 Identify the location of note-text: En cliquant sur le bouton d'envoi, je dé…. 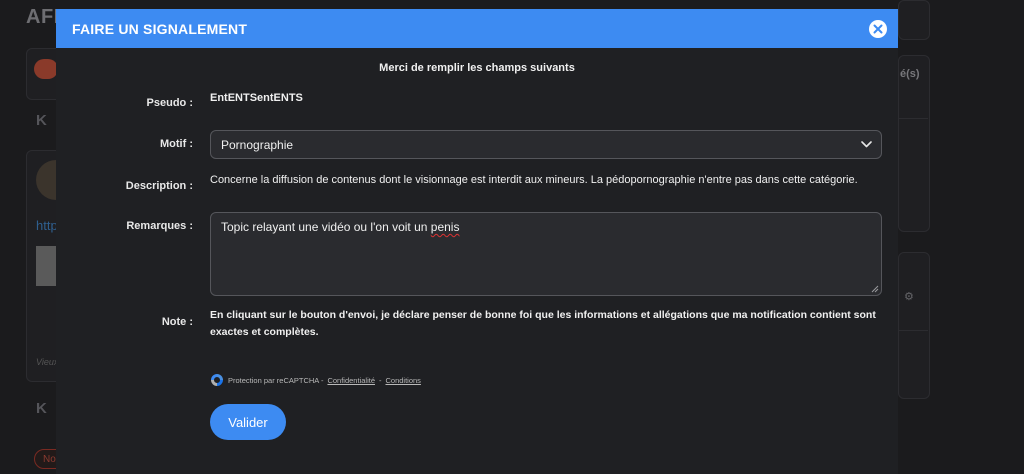
(543, 323).